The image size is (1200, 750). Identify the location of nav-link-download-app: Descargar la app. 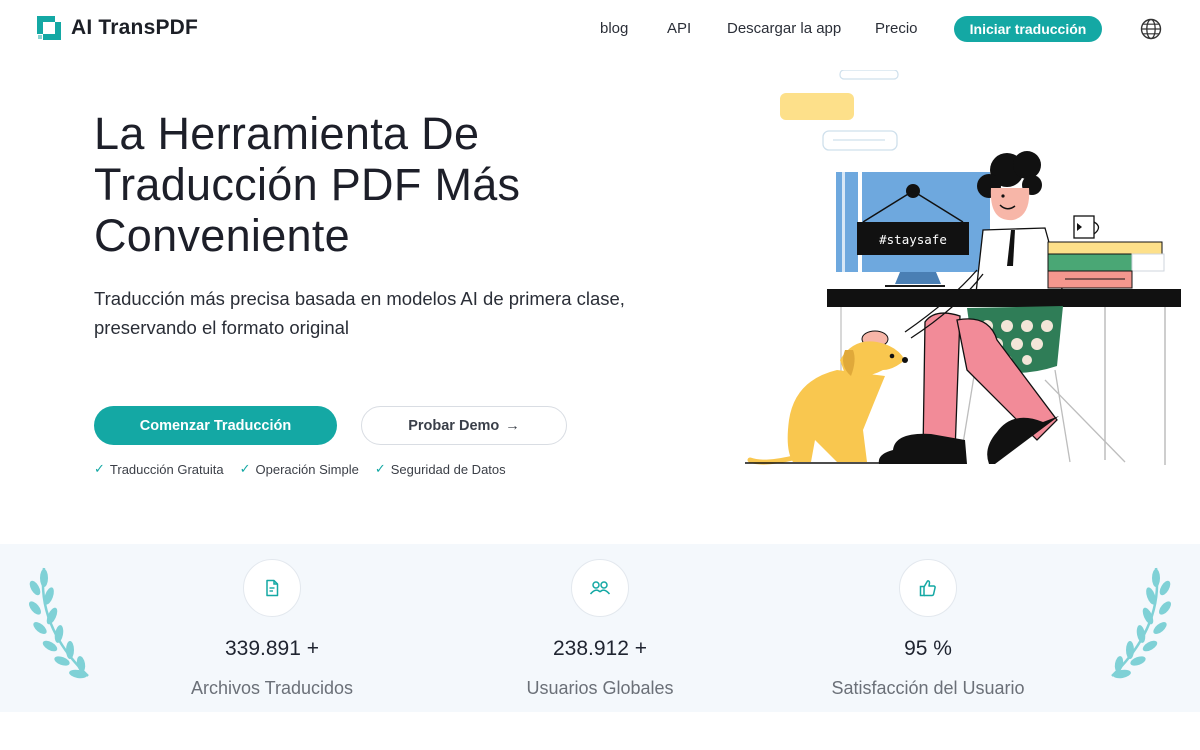
(784, 28).